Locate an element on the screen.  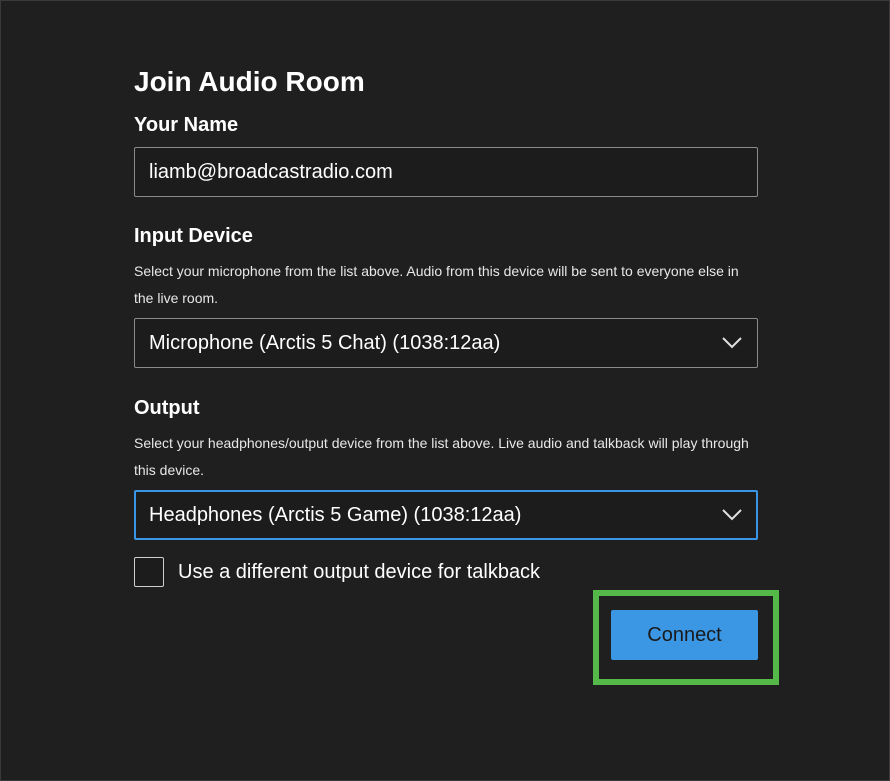
output-device-select: Headphones (Arctis 5 Game) (1038:12aa) is located at coordinates (446, 515).